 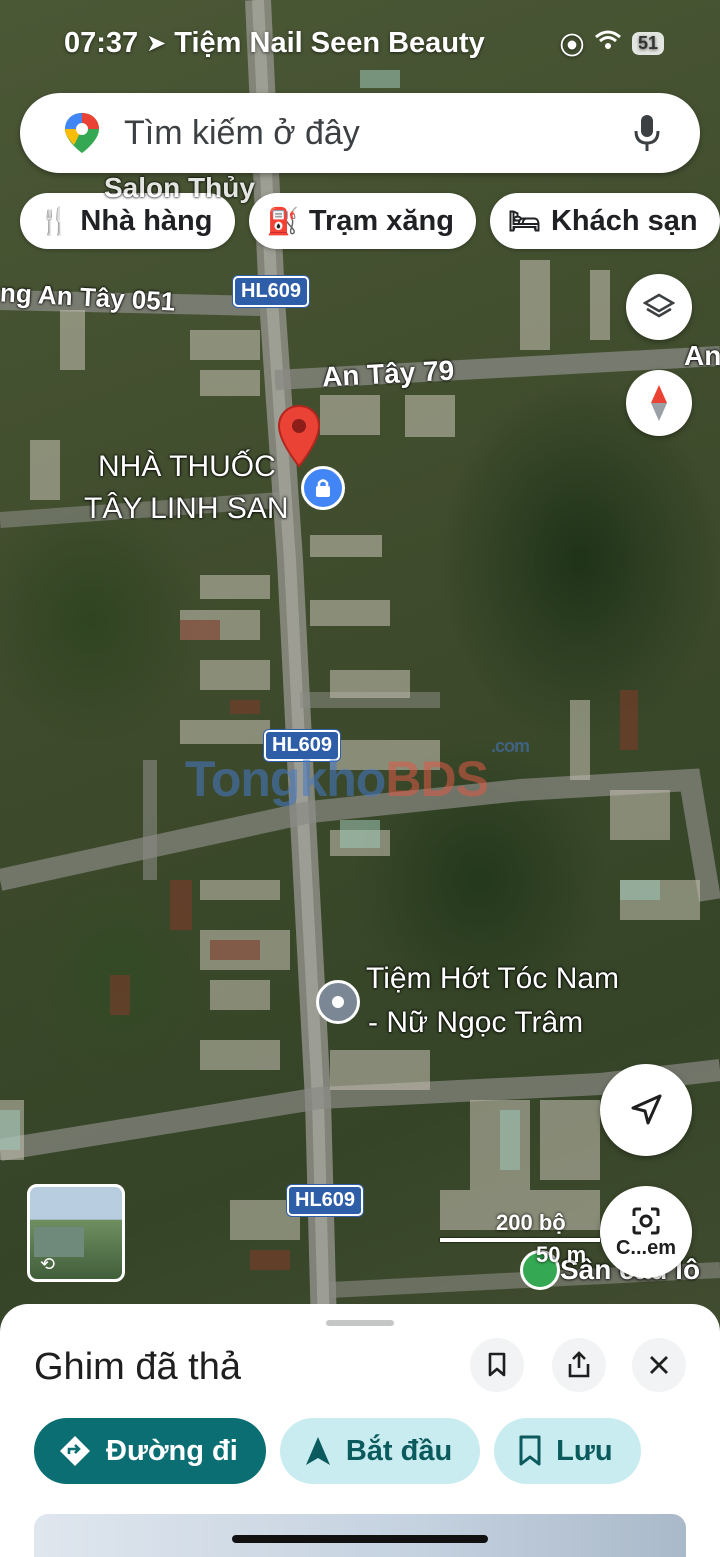 I want to click on my-location-button, so click(x=646, y=1110).